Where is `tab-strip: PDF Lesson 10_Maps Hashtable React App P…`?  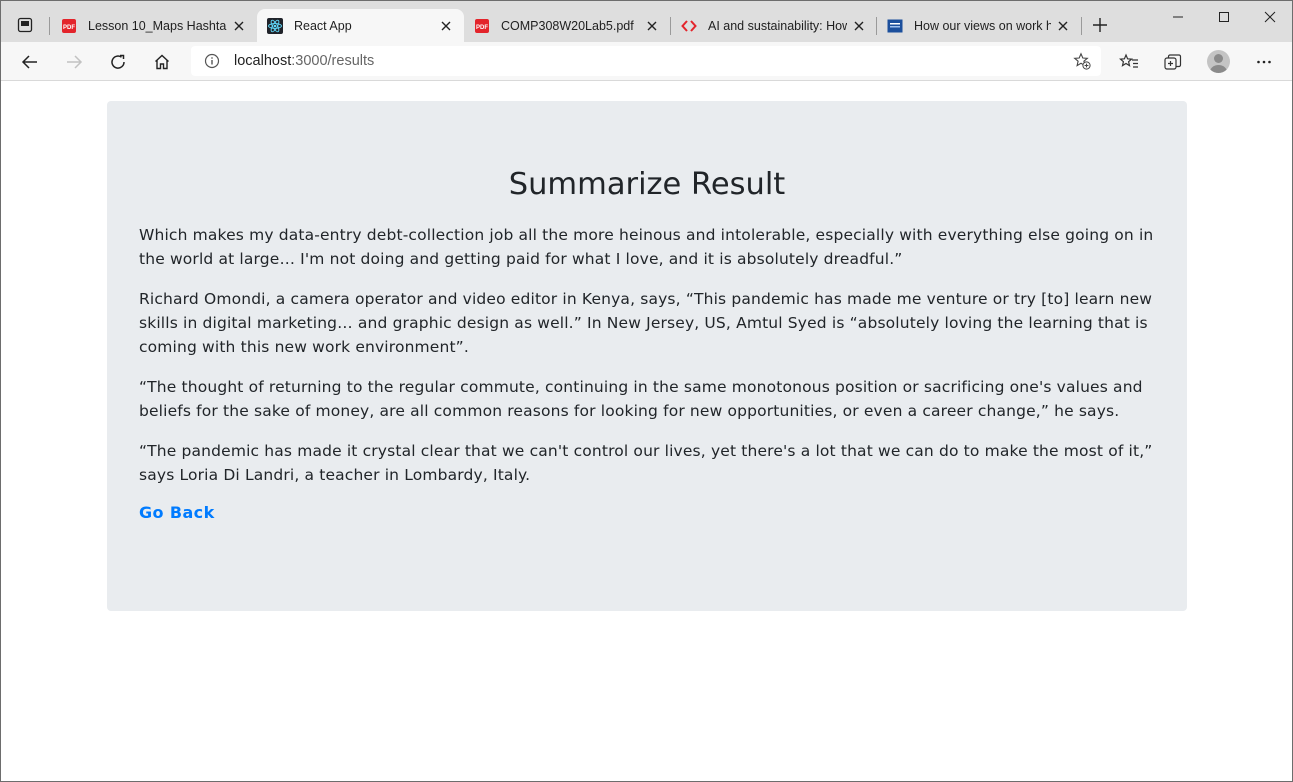
tab-strip: PDF Lesson 10_Maps Hashtable React App P… is located at coordinates (646, 21).